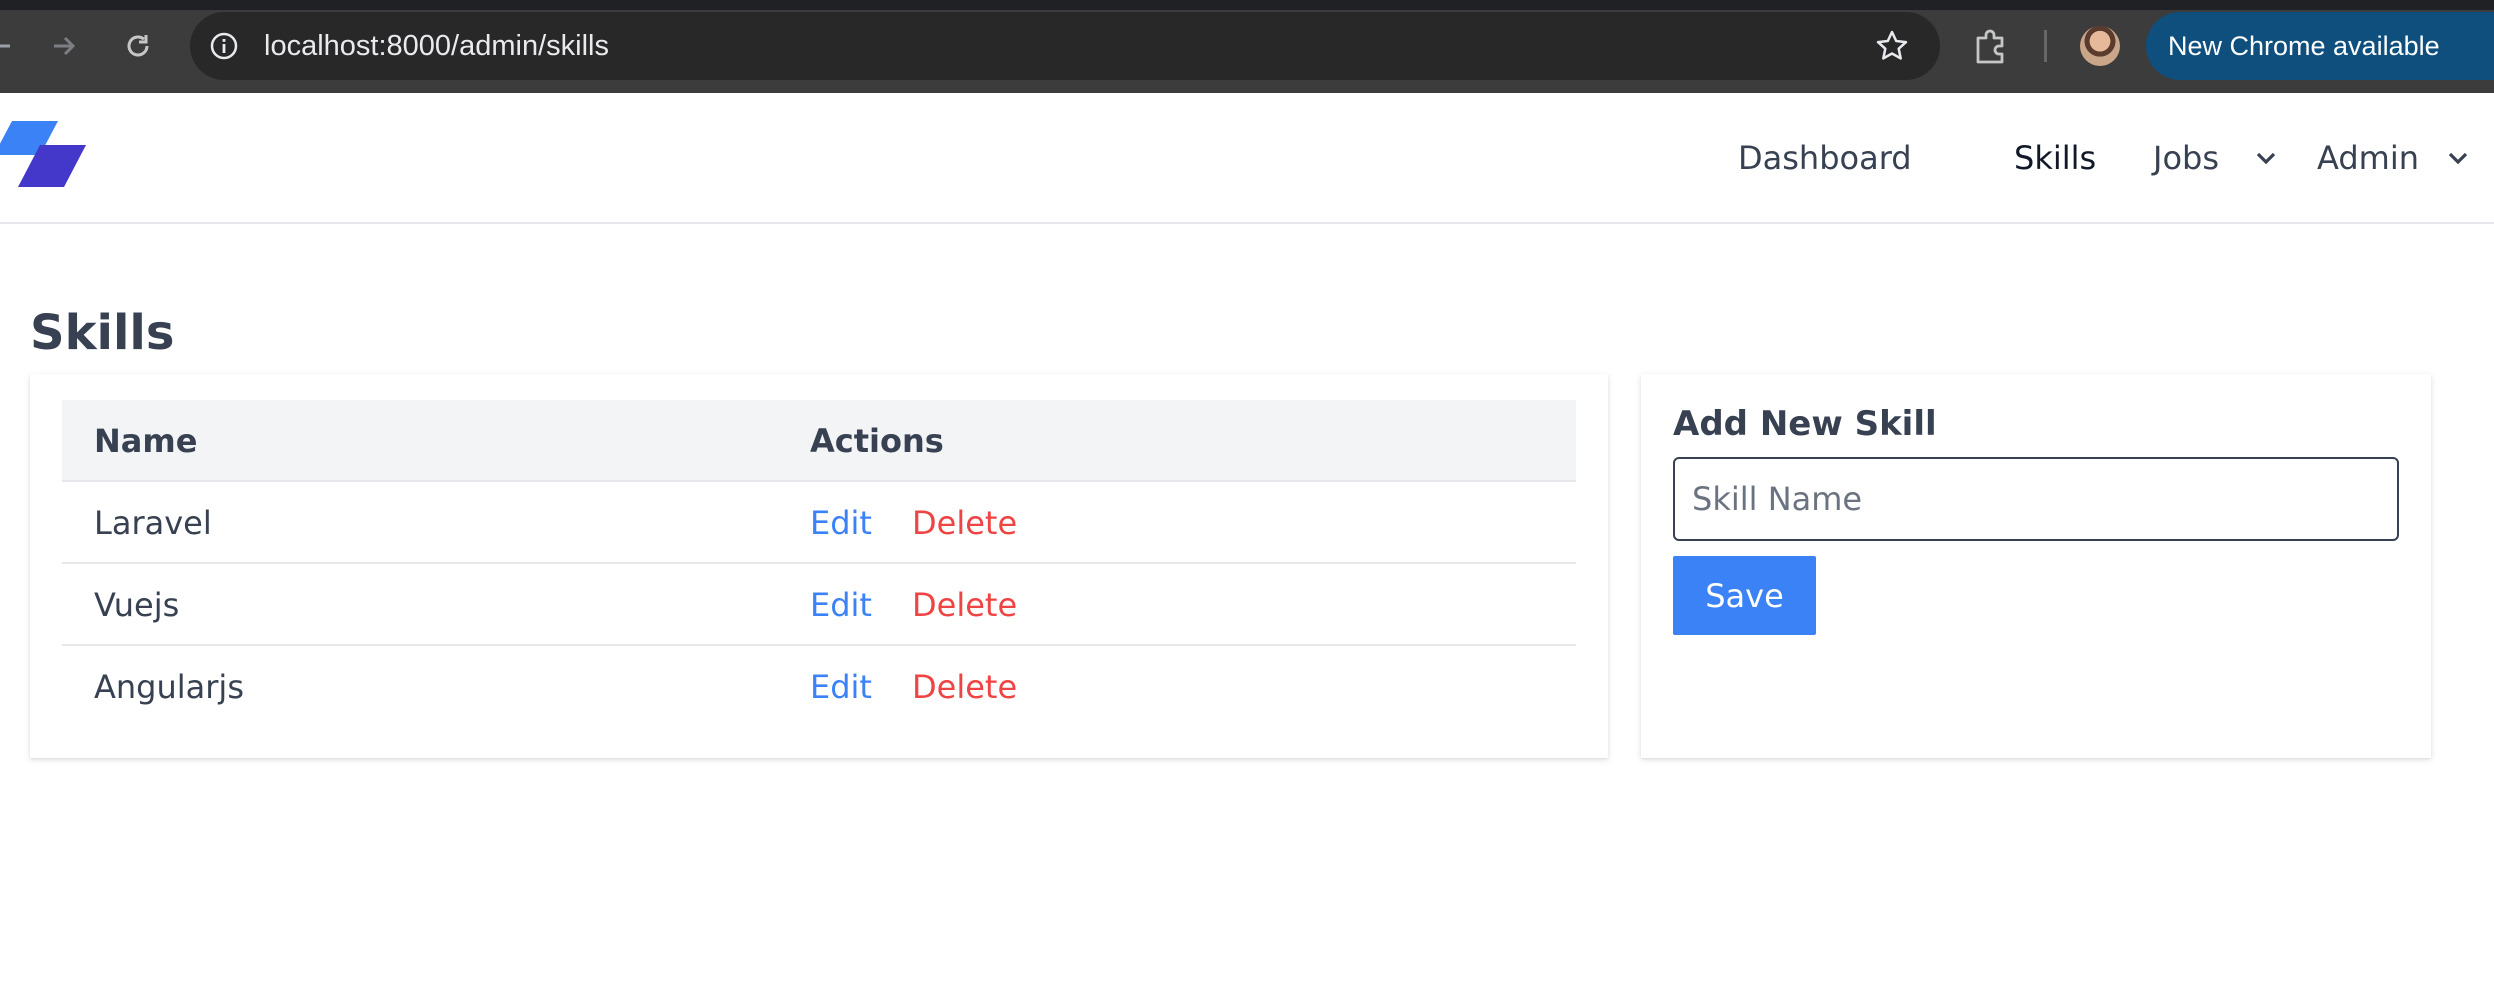 The height and width of the screenshot is (984, 2494). Describe the element at coordinates (2045, 46) in the screenshot. I see `toolbar-separator` at that location.